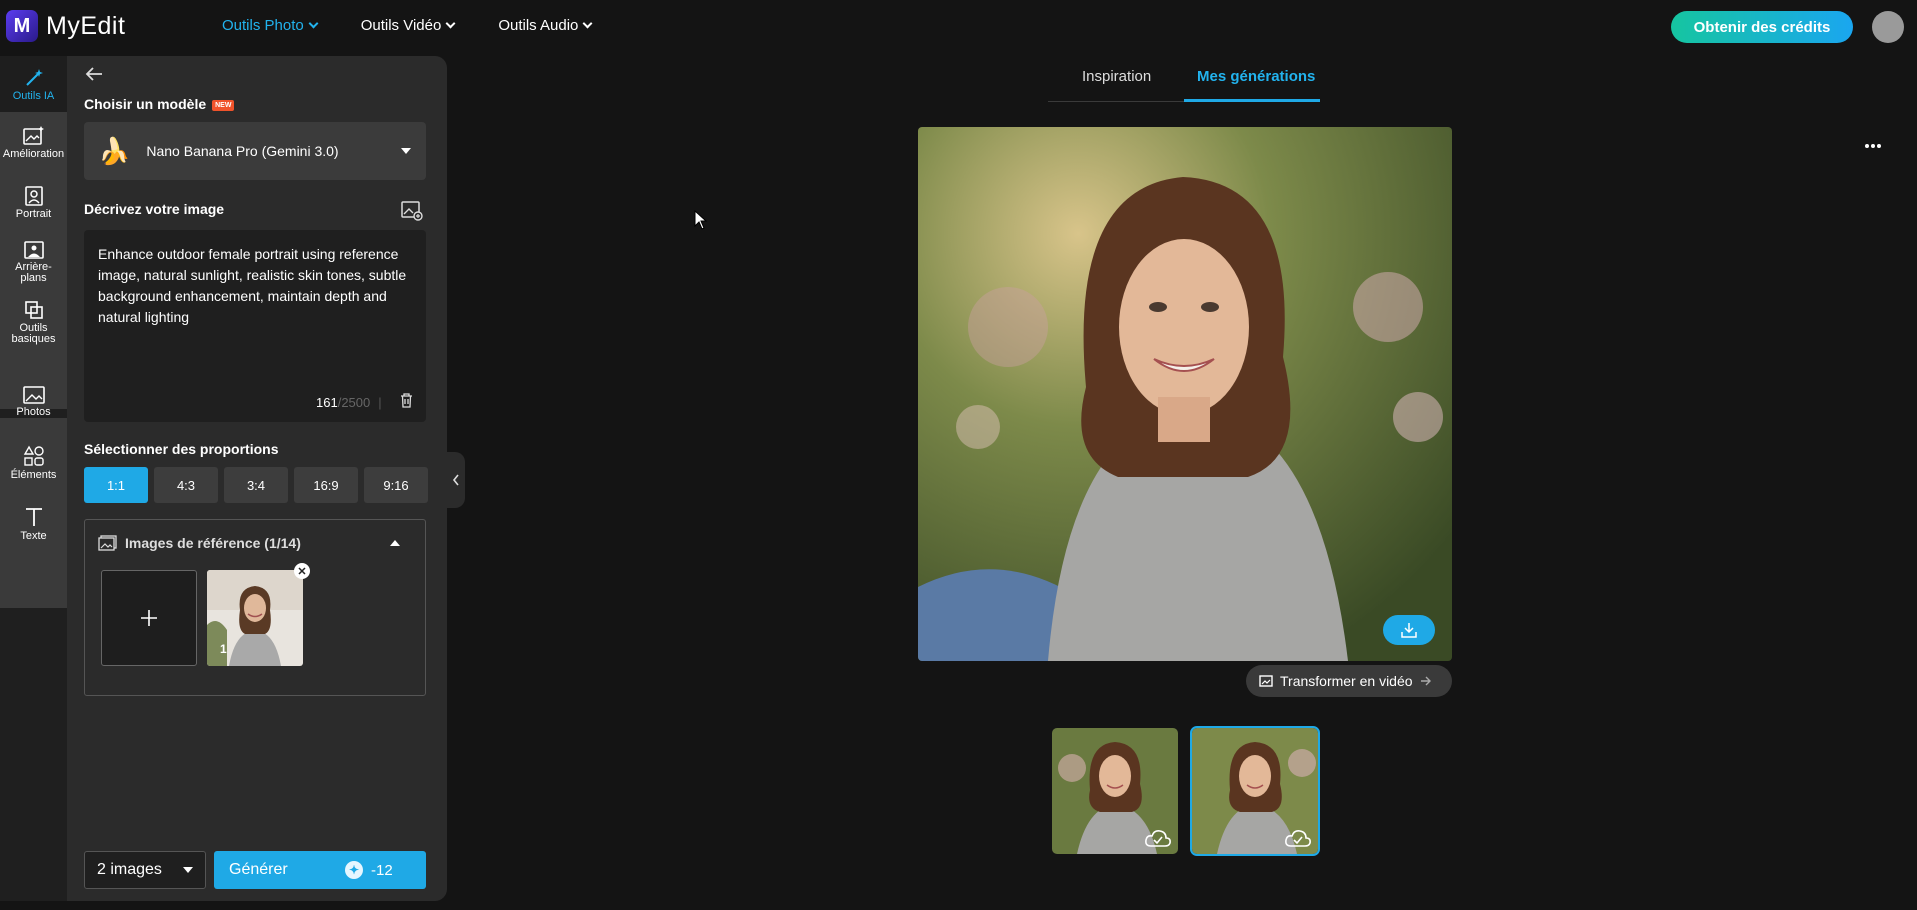 This screenshot has height=910, width=1917. Describe the element at coordinates (223, 649) in the screenshot. I see `reference-number: 1` at that location.